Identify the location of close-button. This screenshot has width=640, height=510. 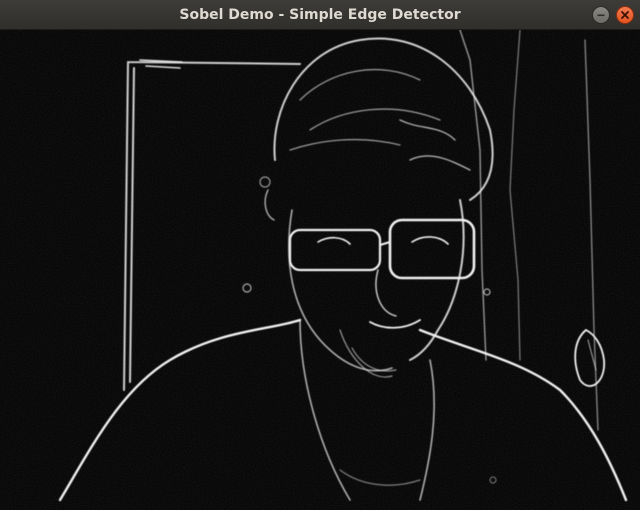
(625, 15).